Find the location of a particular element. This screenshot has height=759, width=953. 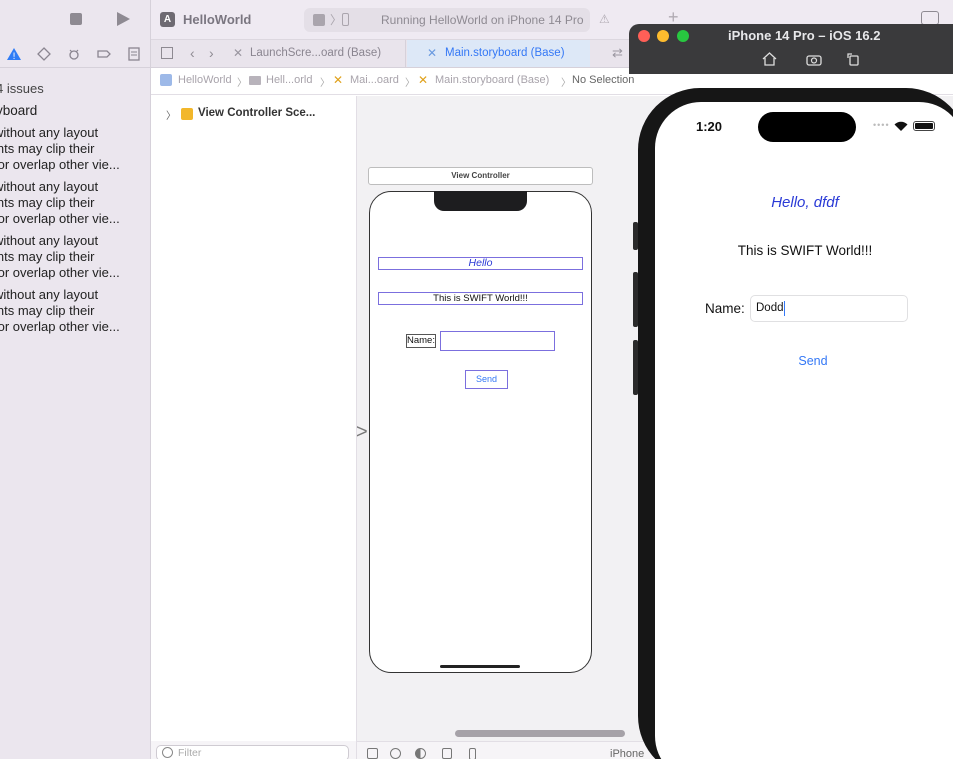

orientation-icon is located at coordinates (447, 753).